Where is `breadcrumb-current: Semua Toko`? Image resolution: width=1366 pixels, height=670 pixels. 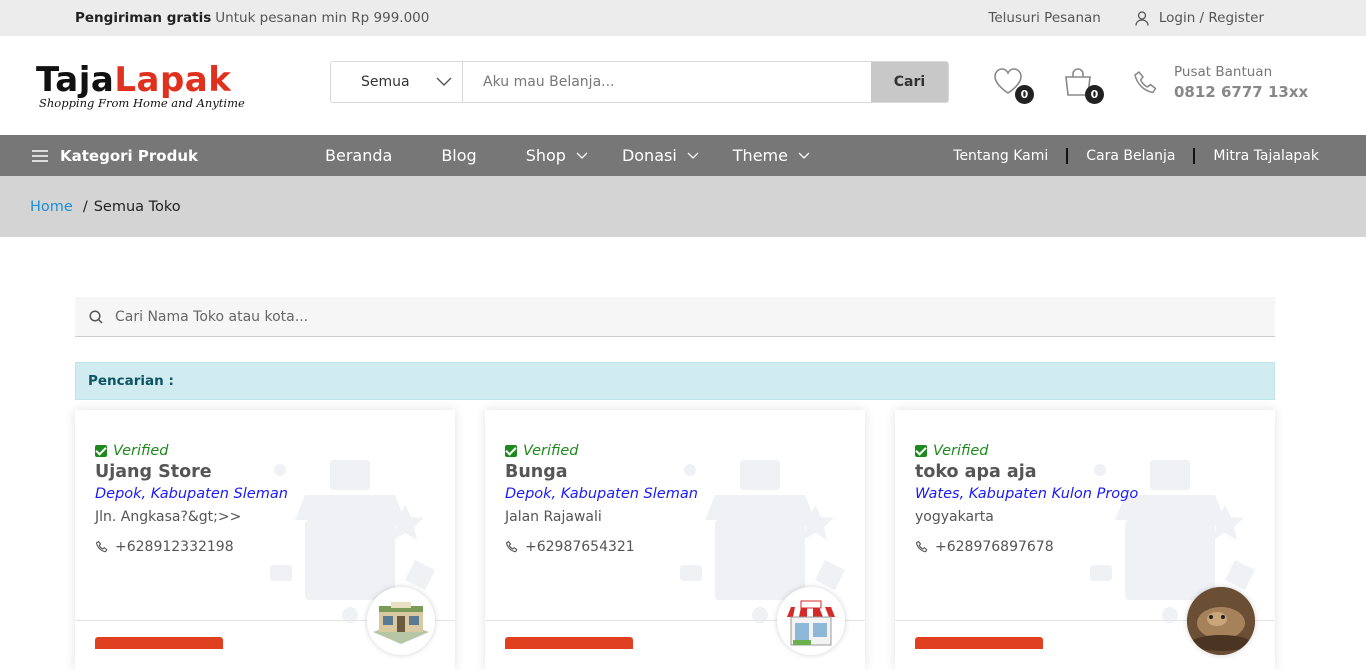 breadcrumb-current: Semua Toko is located at coordinates (137, 206).